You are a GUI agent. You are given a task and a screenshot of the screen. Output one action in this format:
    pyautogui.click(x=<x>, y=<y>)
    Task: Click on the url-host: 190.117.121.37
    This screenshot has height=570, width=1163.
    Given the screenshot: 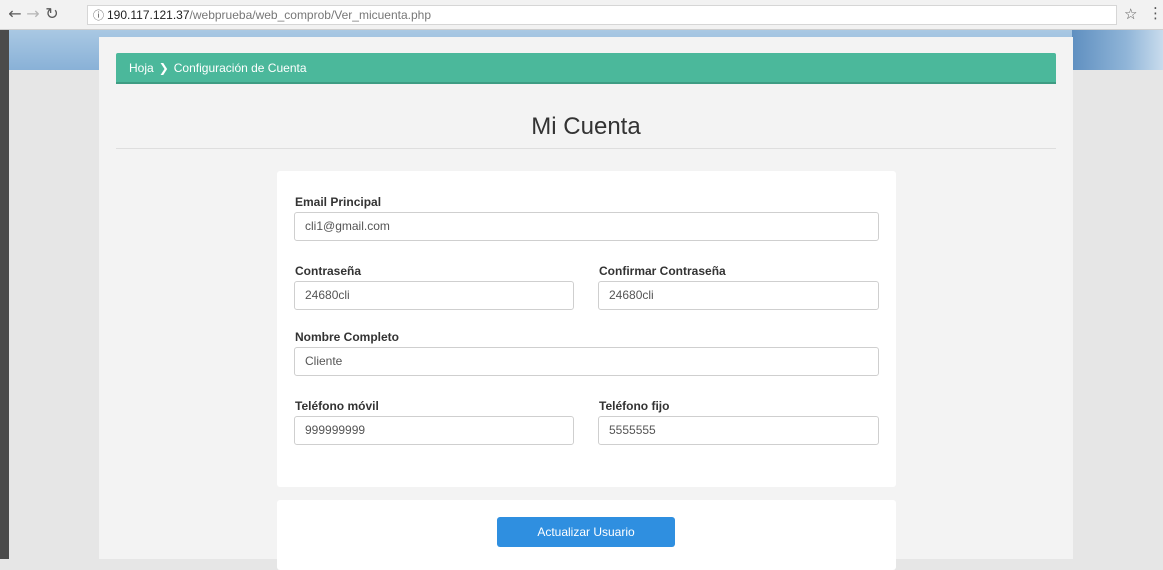 What is the action you would take?
    pyautogui.click(x=148, y=15)
    